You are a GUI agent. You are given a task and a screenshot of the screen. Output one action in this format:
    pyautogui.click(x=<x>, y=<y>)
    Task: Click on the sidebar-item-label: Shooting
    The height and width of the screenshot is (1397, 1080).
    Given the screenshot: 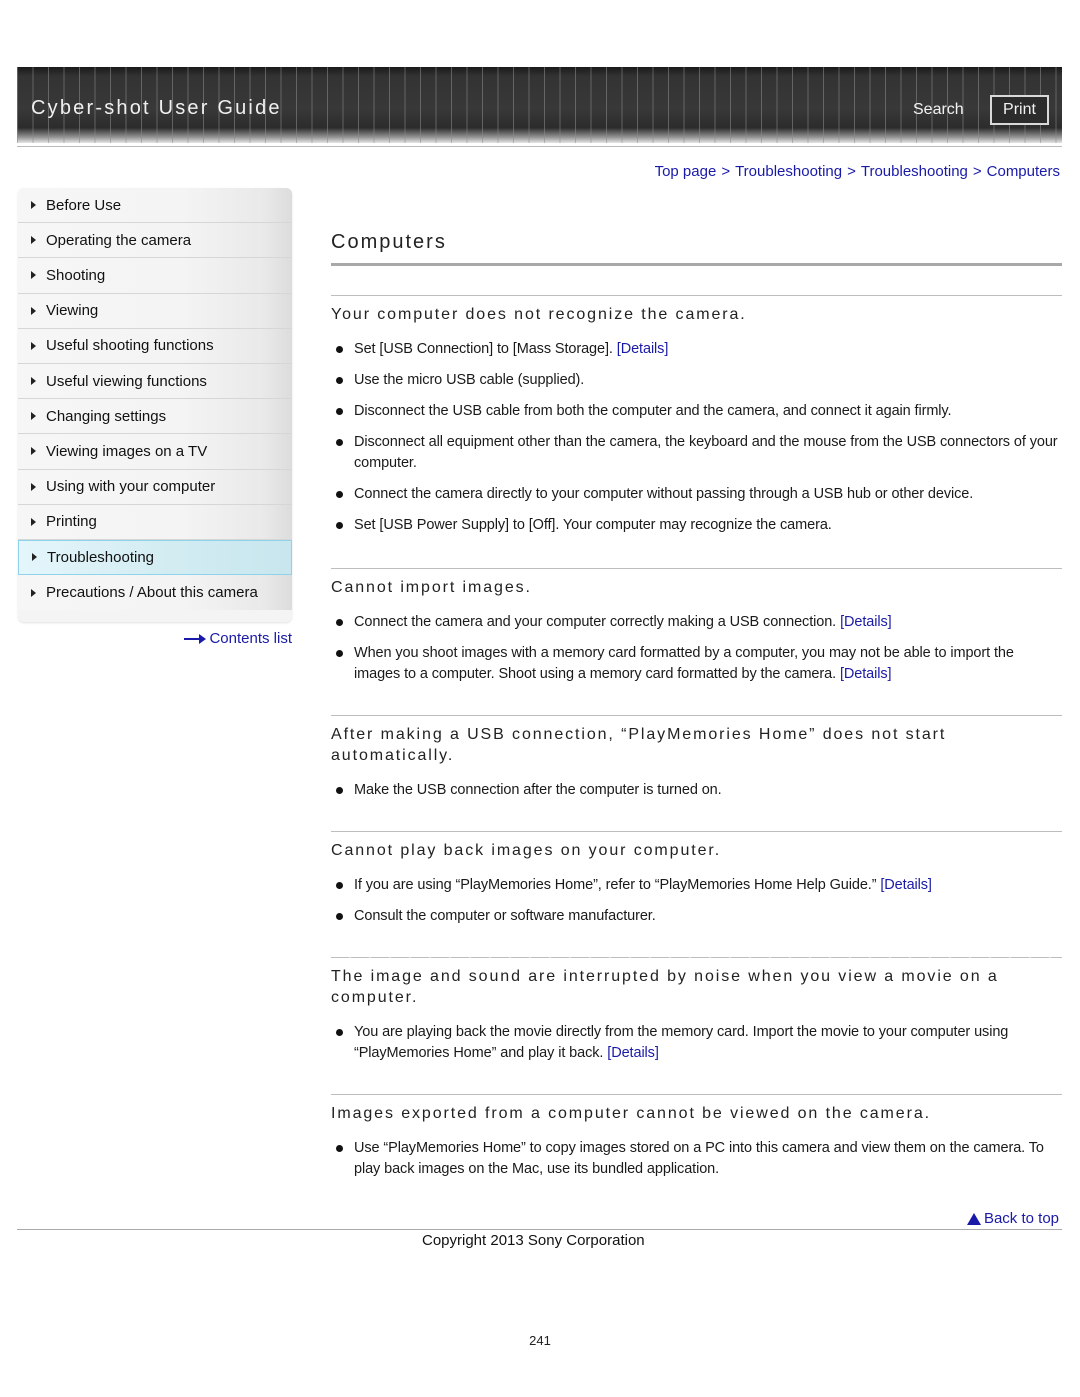 What is the action you would take?
    pyautogui.click(x=76, y=275)
    